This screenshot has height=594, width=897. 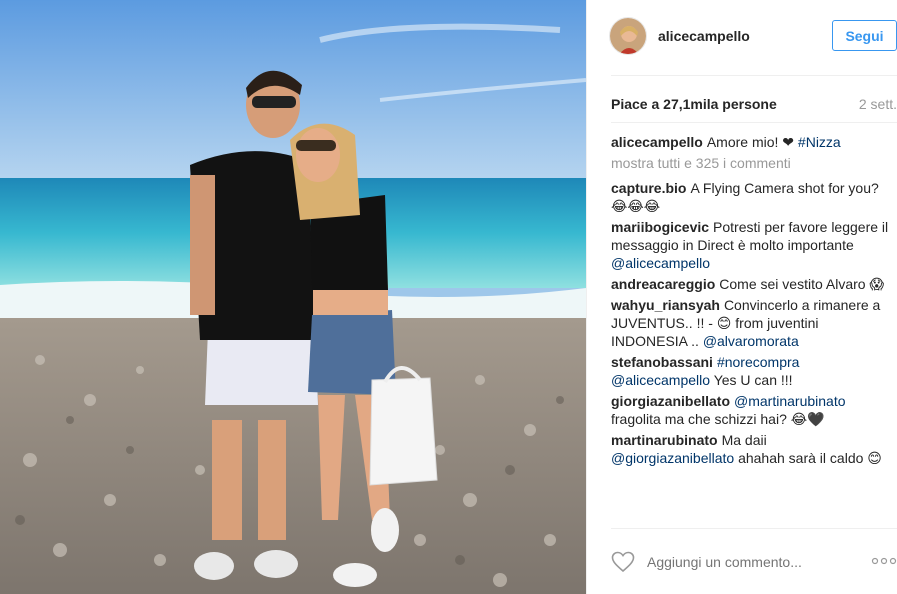 What do you see at coordinates (864, 35) in the screenshot?
I see `follow-button: Segui` at bounding box center [864, 35].